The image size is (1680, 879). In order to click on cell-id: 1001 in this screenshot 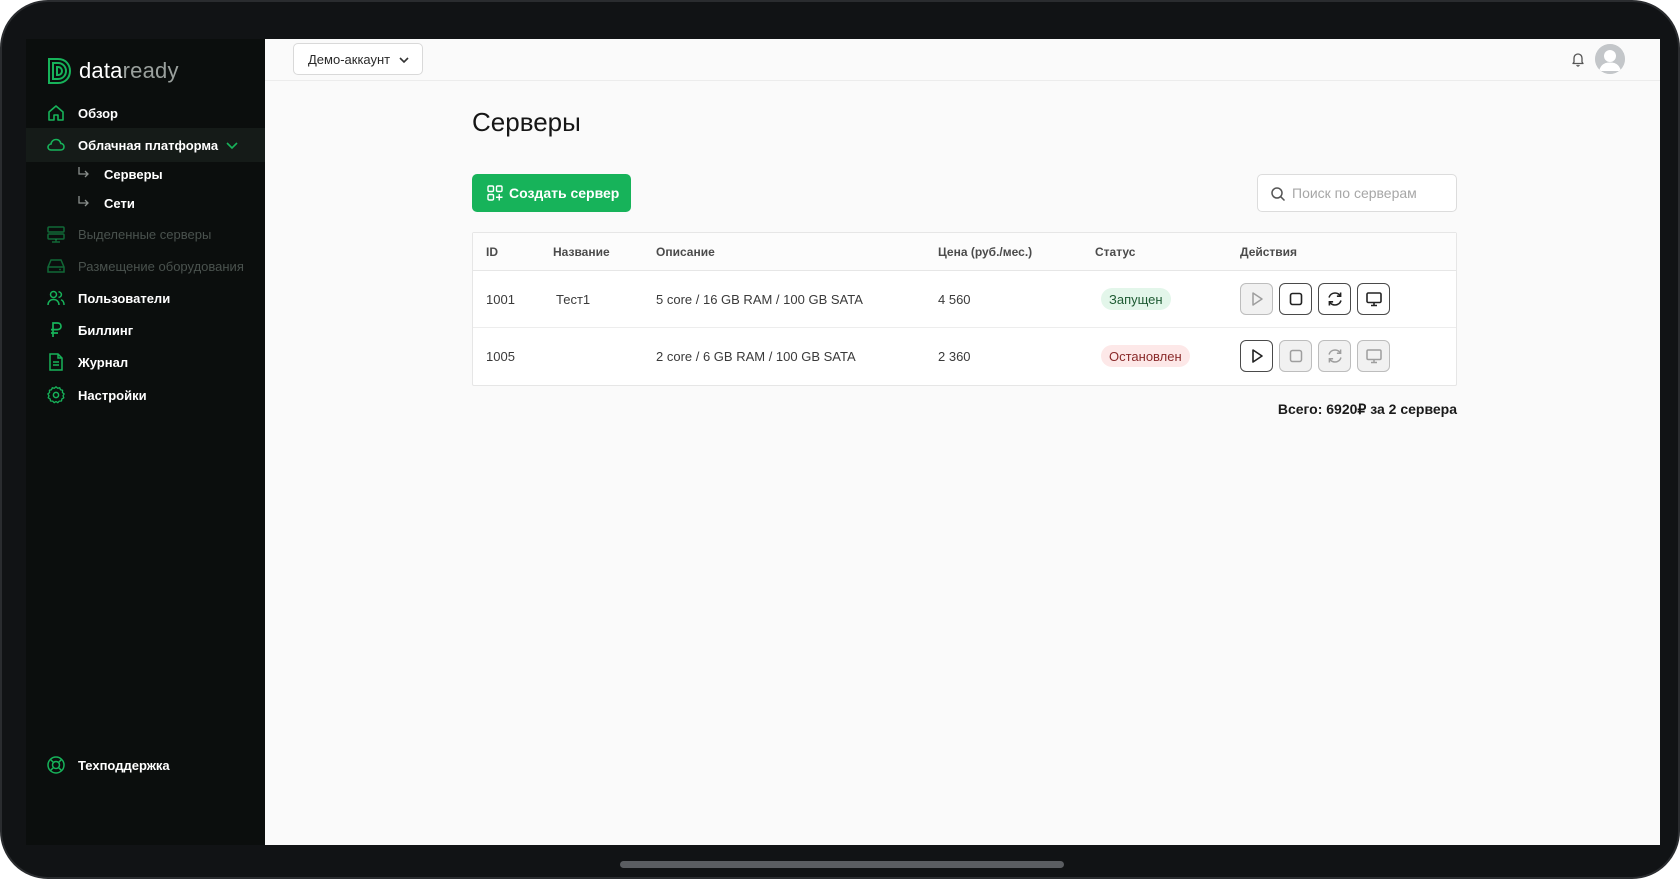, I will do `click(500, 299)`.